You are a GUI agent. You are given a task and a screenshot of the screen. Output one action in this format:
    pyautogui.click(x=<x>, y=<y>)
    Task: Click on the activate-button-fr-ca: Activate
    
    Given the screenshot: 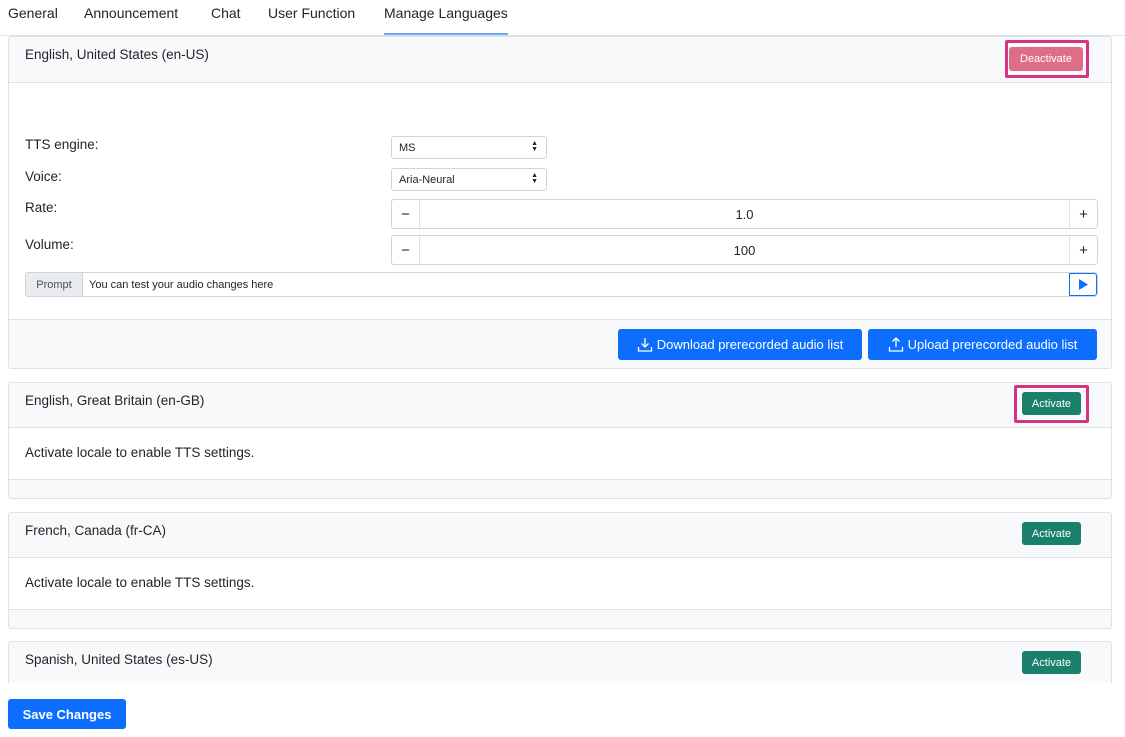 What is the action you would take?
    pyautogui.click(x=1051, y=533)
    